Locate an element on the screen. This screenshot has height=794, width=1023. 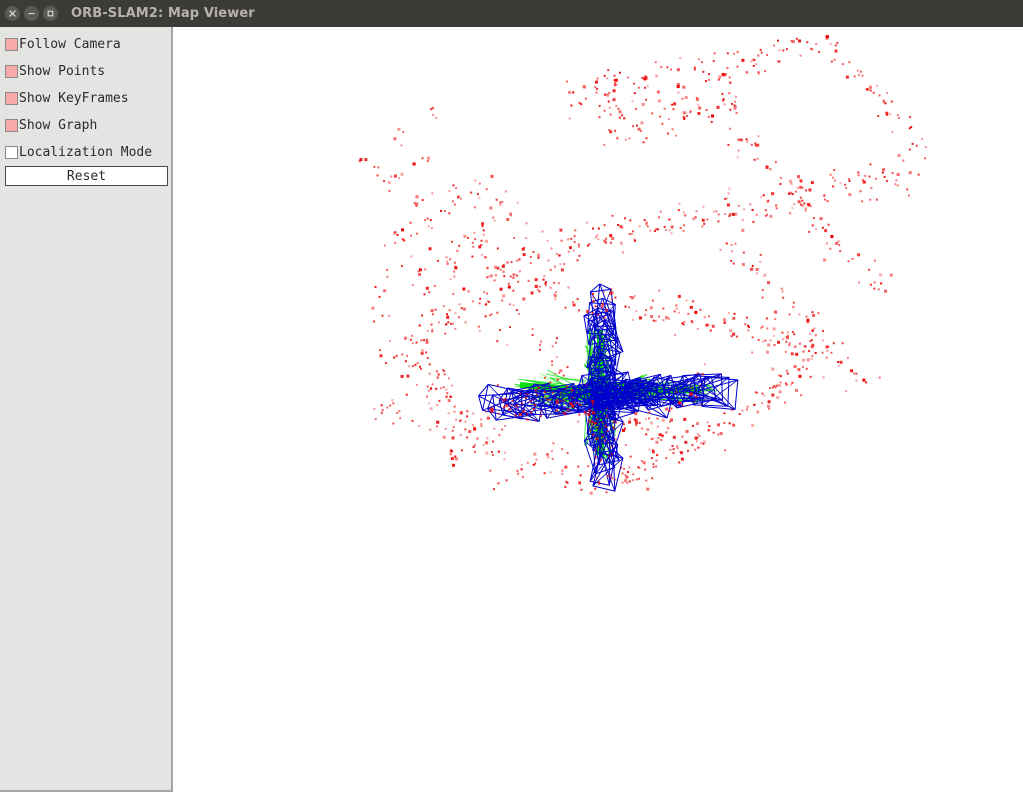
keyframe-frustum is located at coordinates (718, 393).